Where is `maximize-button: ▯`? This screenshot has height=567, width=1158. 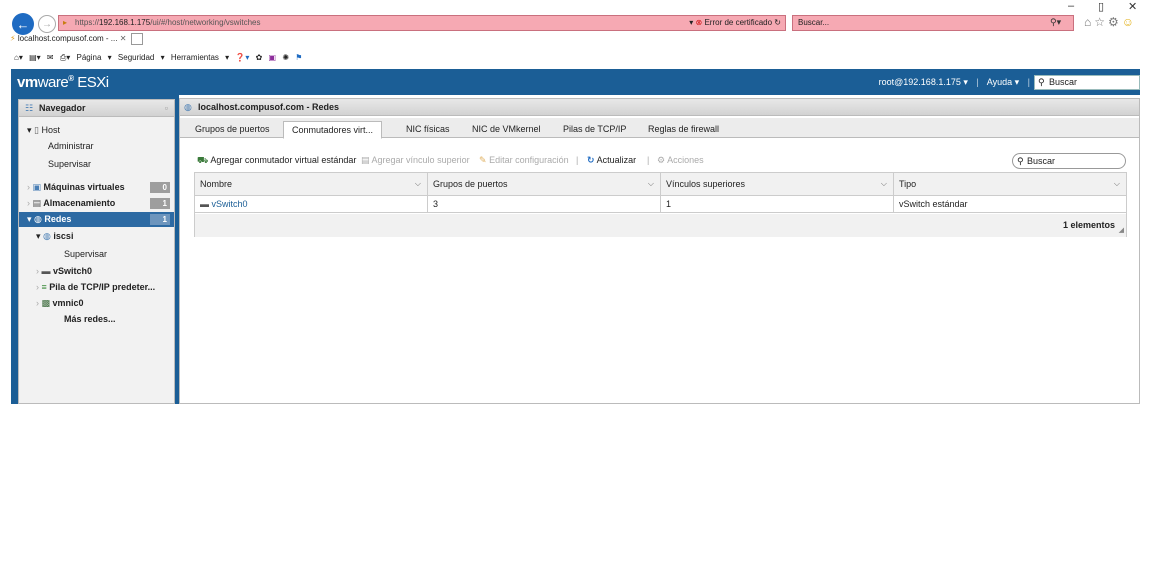
maximize-button: ▯ is located at coordinates (1101, 6).